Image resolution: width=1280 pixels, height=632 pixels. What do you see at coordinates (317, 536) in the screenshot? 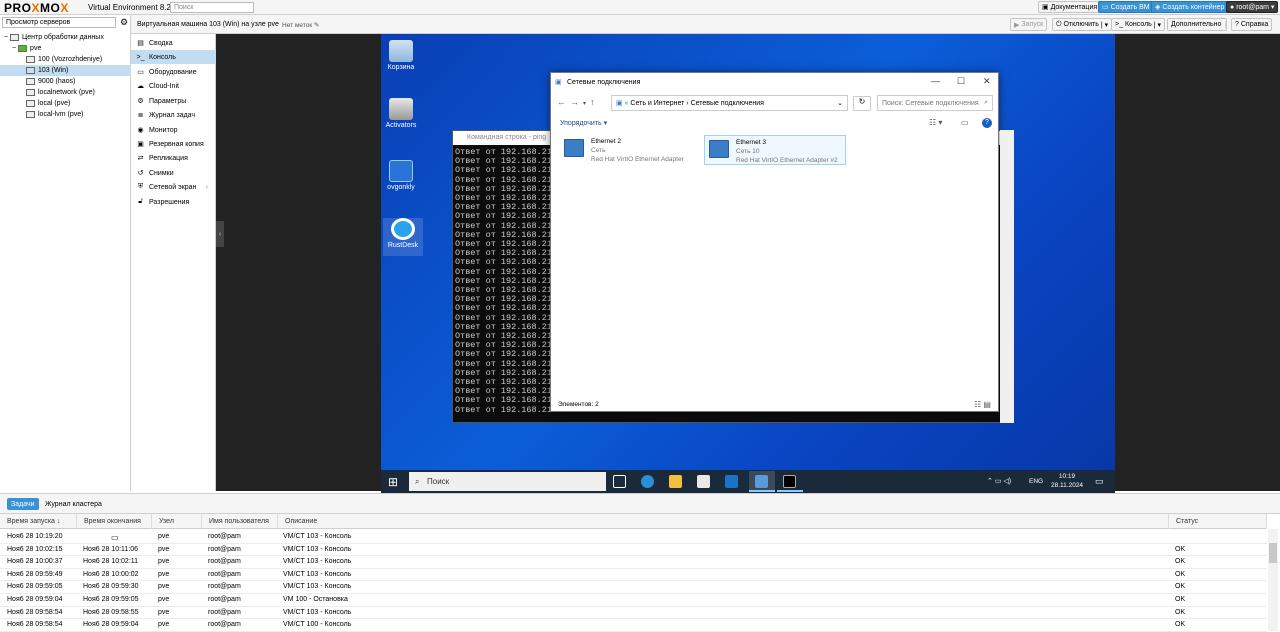
I see `table-cell: VM/CT 103 - Консоль` at bounding box center [317, 536].